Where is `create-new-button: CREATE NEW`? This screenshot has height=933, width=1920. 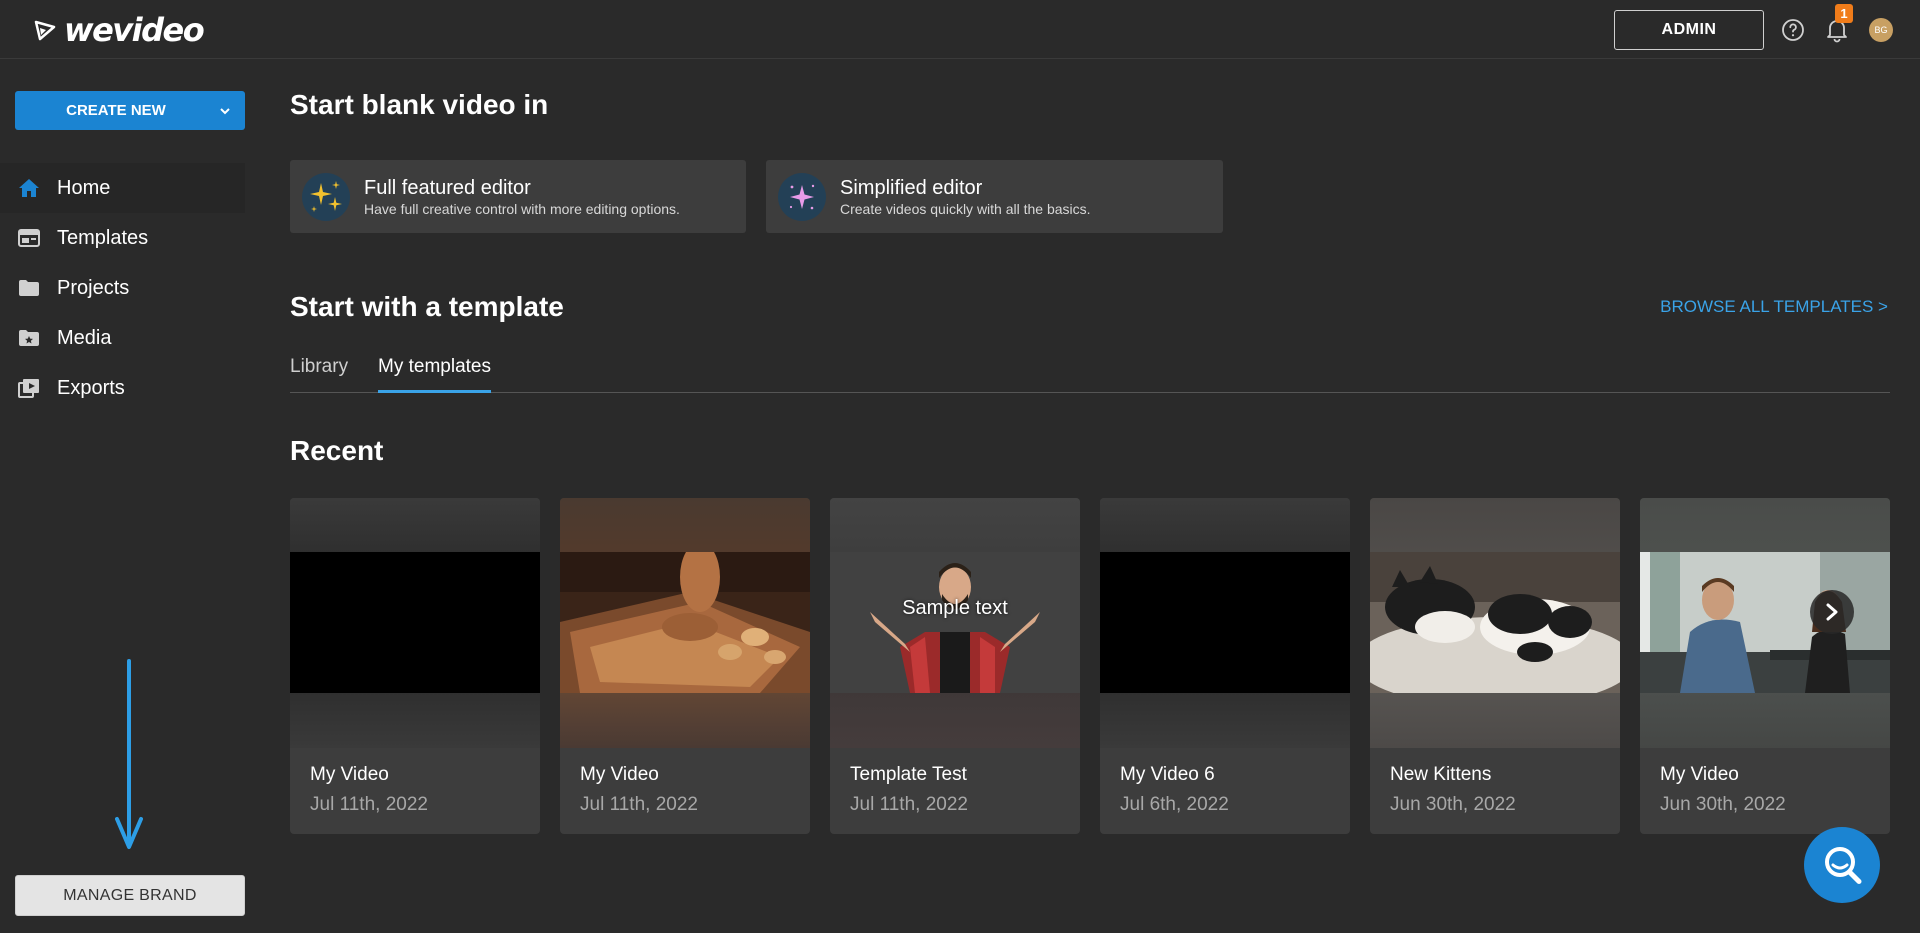 create-new-button: CREATE NEW is located at coordinates (130, 110).